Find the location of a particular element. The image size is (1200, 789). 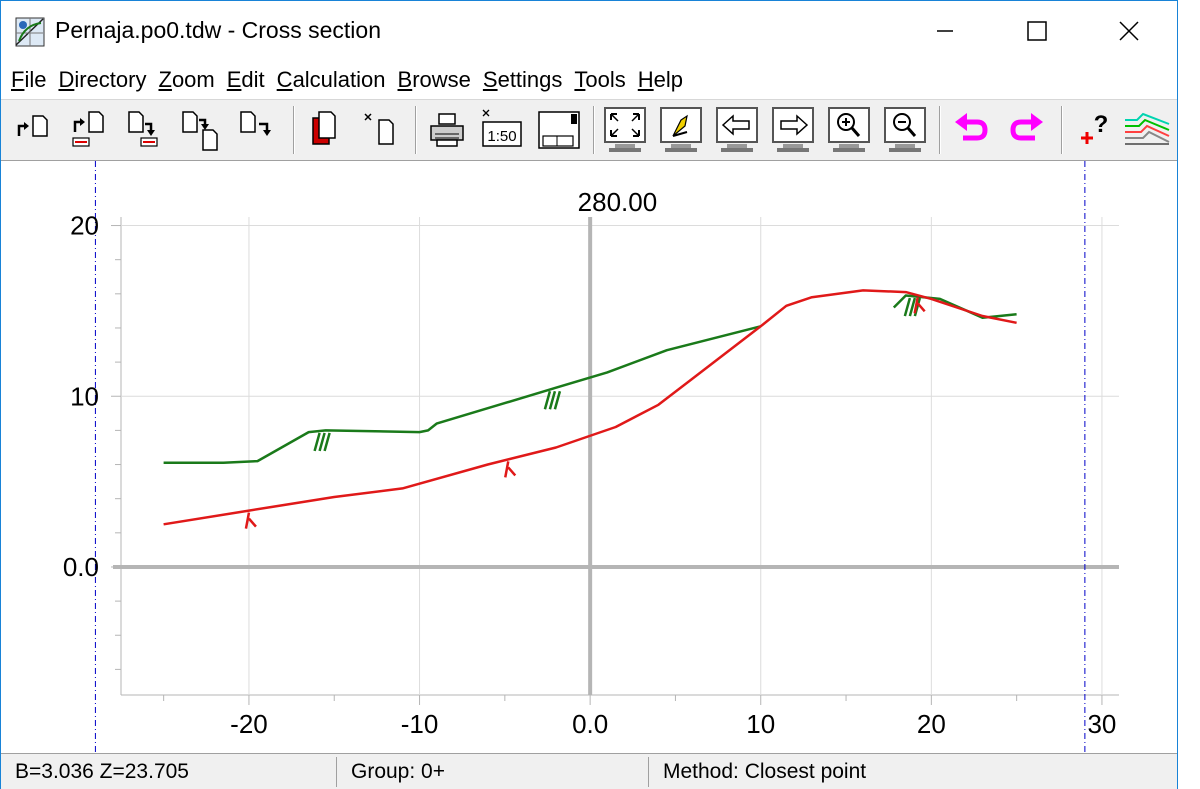

add-question-icon: ? is located at coordinates (1094, 127).